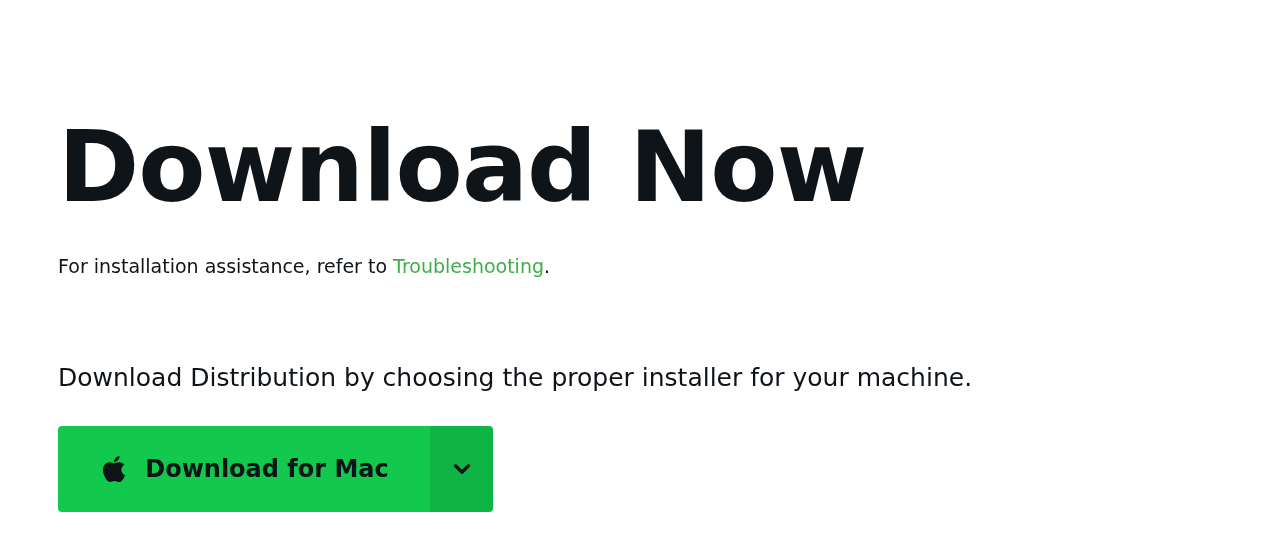 The image size is (1280, 544). I want to click on download-button: Download for Mac, so click(244, 469).